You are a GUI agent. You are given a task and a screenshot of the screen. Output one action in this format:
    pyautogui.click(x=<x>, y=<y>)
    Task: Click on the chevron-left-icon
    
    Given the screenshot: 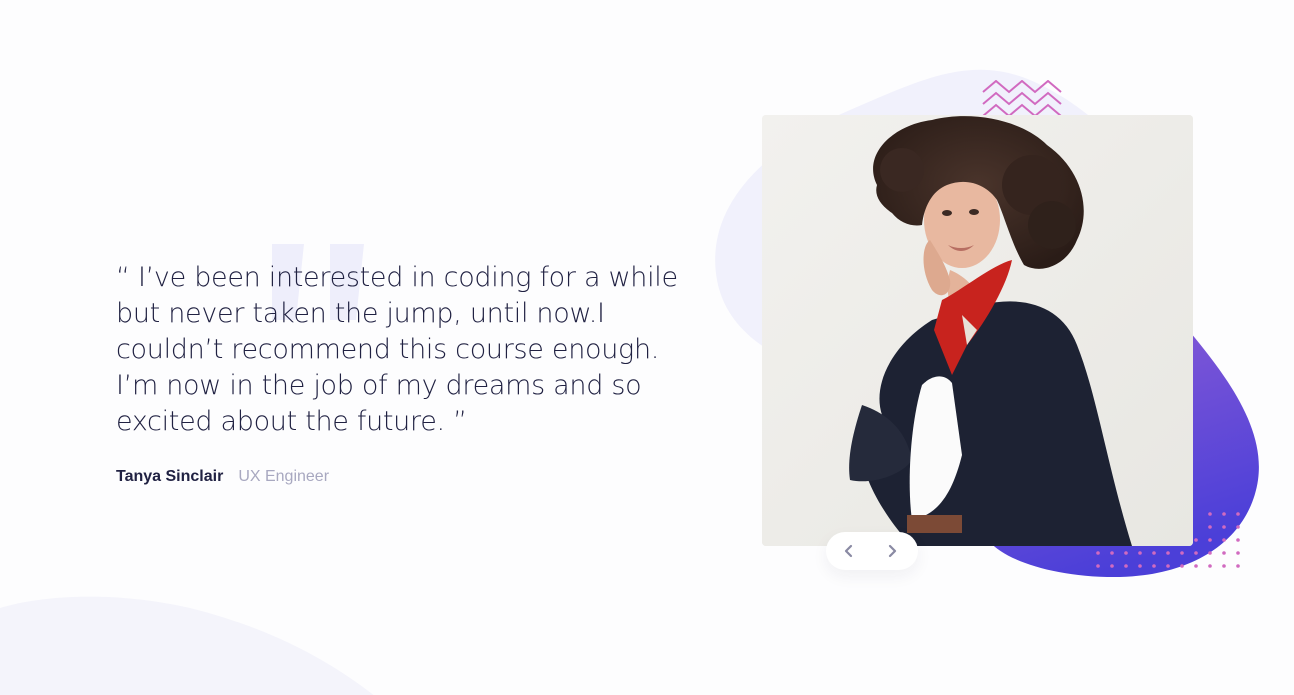 What is the action you would take?
    pyautogui.click(x=848, y=551)
    